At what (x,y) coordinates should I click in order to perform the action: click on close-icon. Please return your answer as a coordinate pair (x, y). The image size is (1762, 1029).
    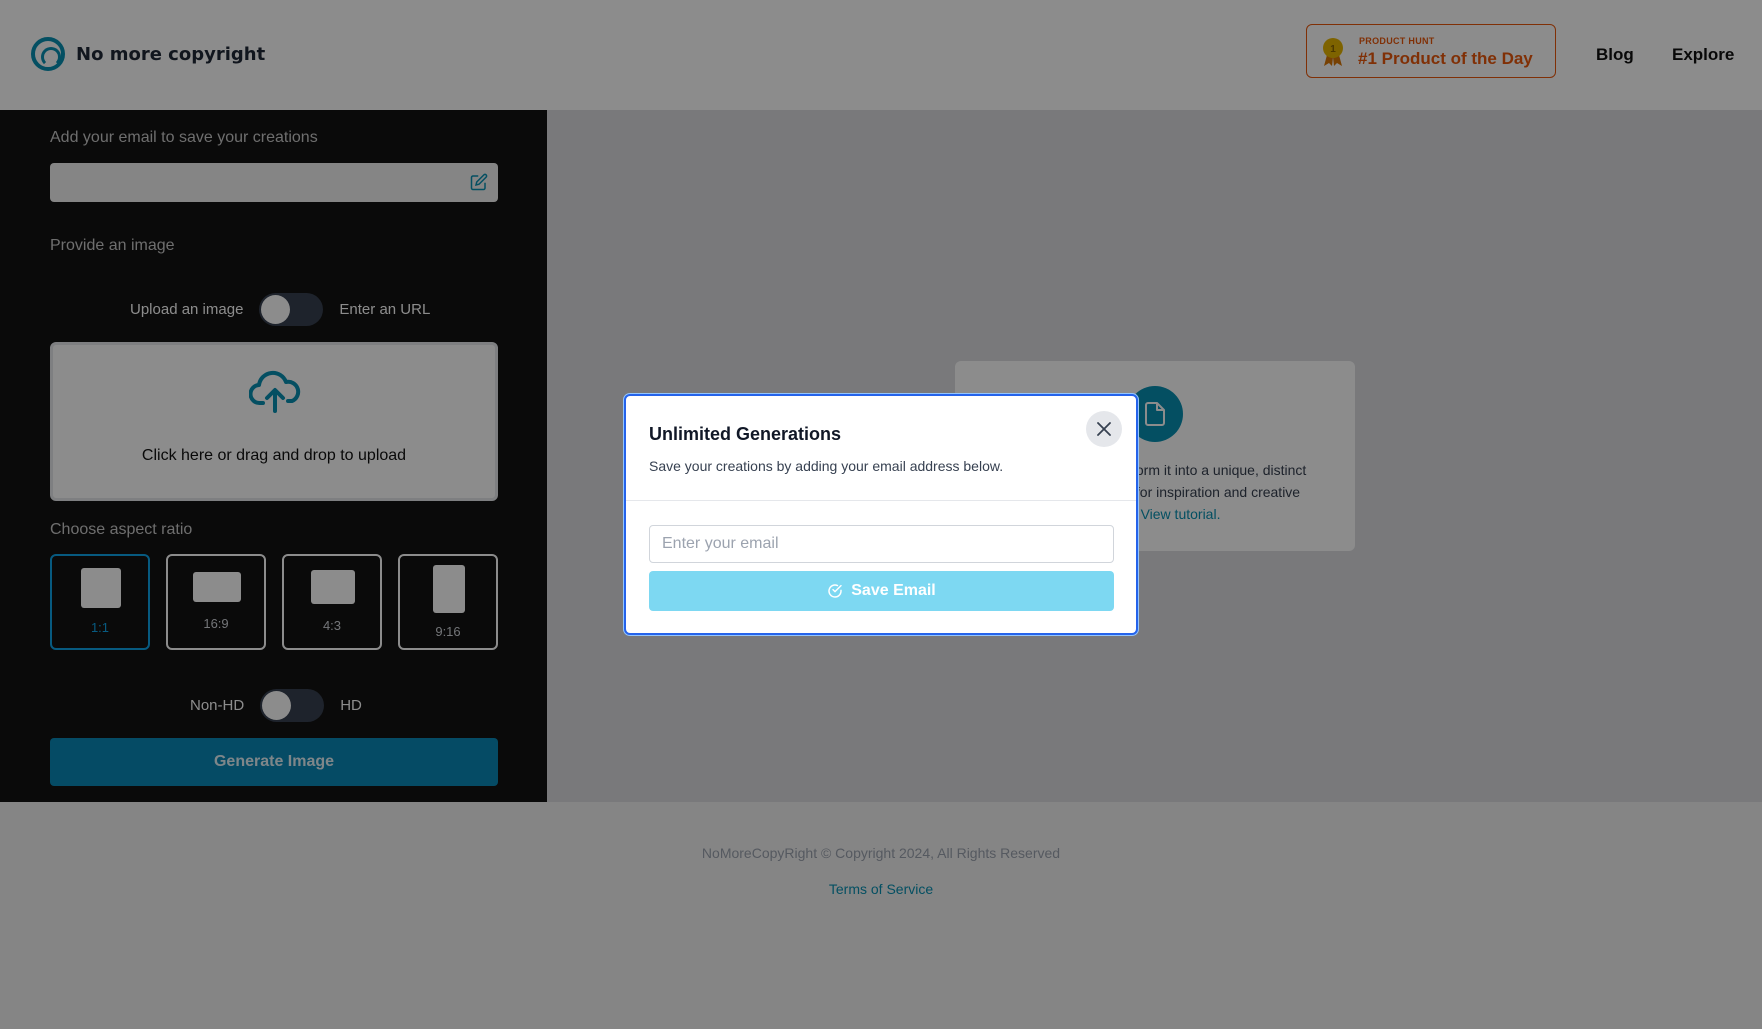
    Looking at the image, I should click on (1104, 429).